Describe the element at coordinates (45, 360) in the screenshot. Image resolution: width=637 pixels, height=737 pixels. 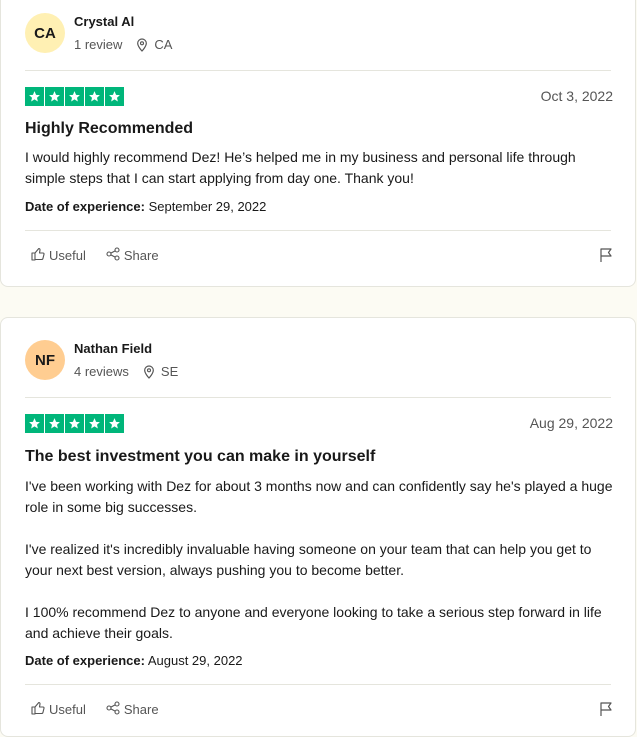
I see `avatar: NF` at that location.